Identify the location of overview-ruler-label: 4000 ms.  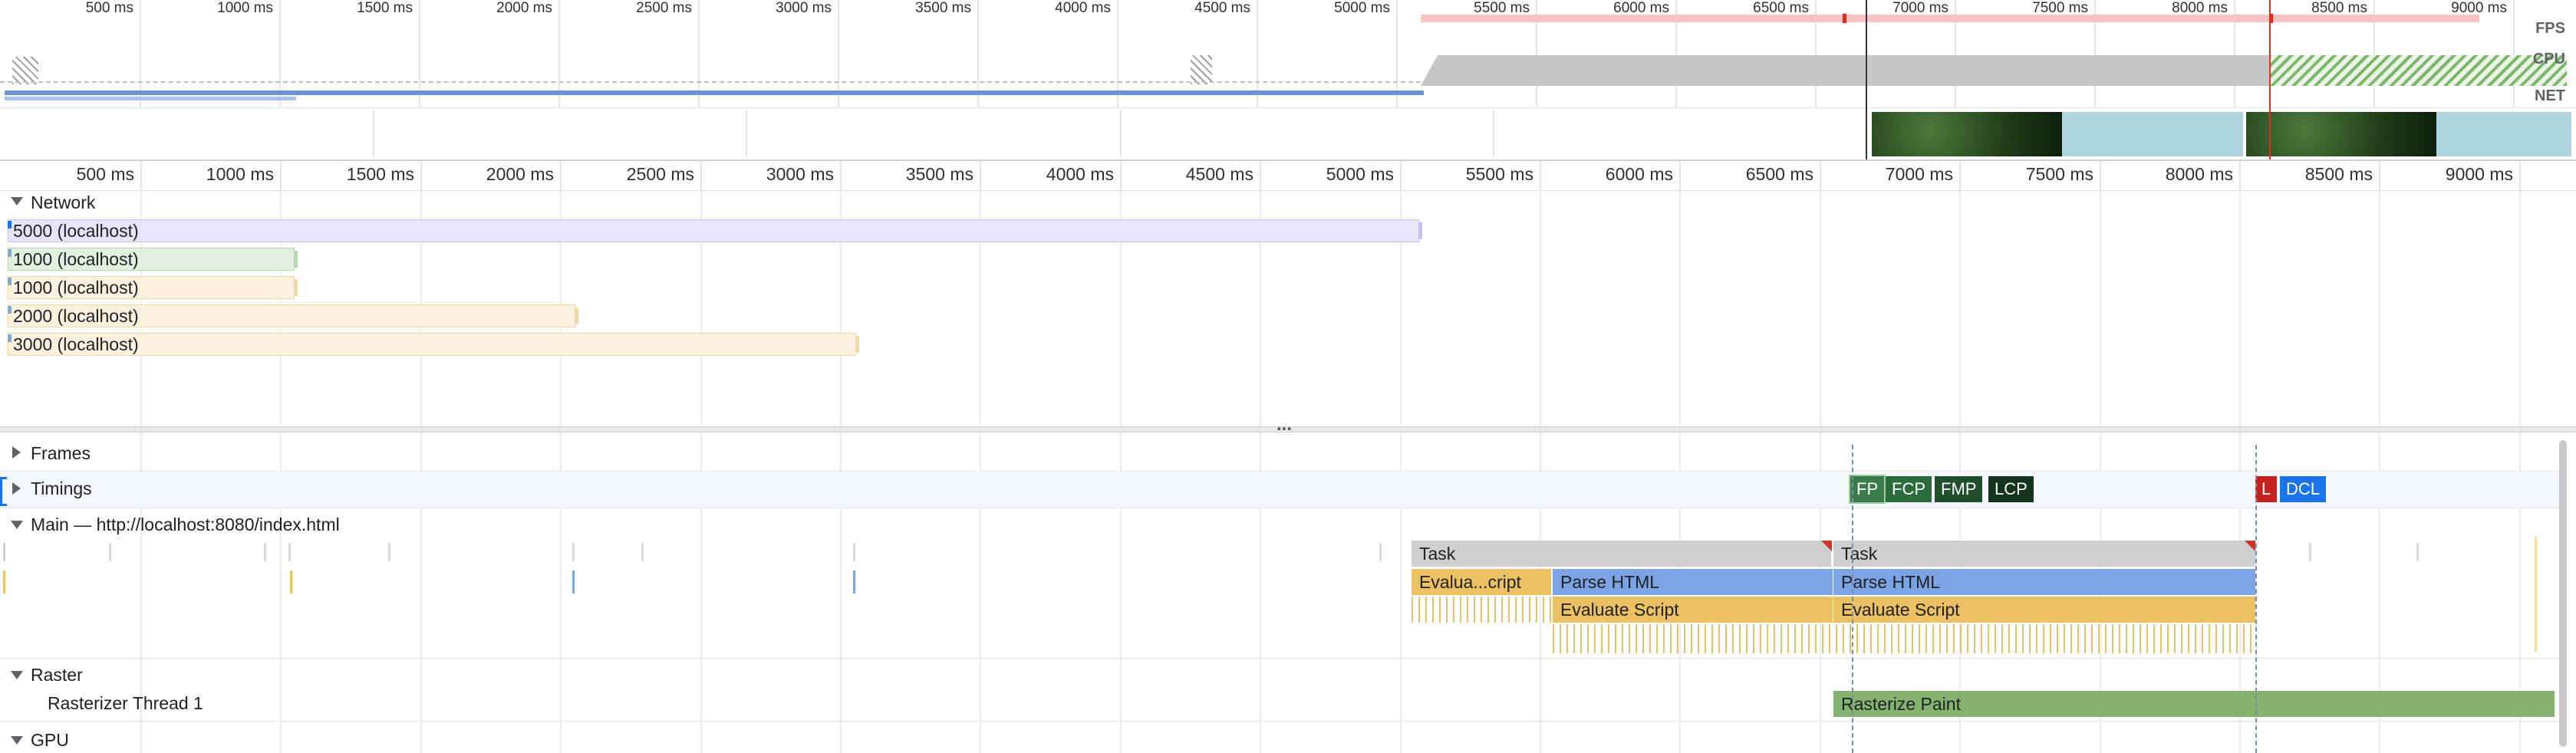
(1083, 8).